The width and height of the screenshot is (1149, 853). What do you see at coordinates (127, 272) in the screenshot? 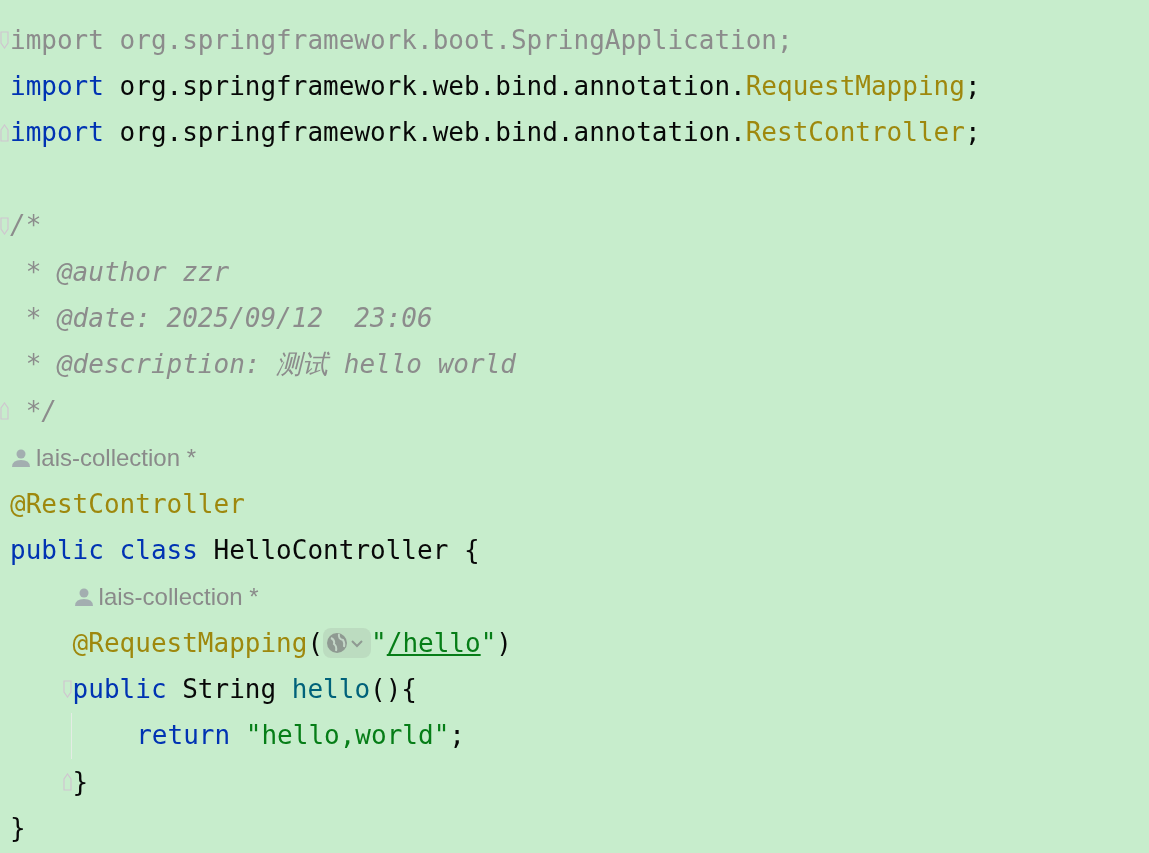
I see `code-comment: * @author zzr` at bounding box center [127, 272].